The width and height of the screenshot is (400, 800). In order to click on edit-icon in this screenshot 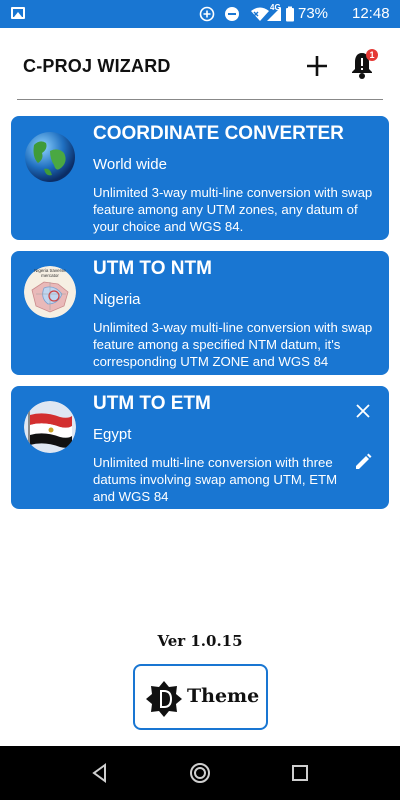, I will do `click(363, 462)`.